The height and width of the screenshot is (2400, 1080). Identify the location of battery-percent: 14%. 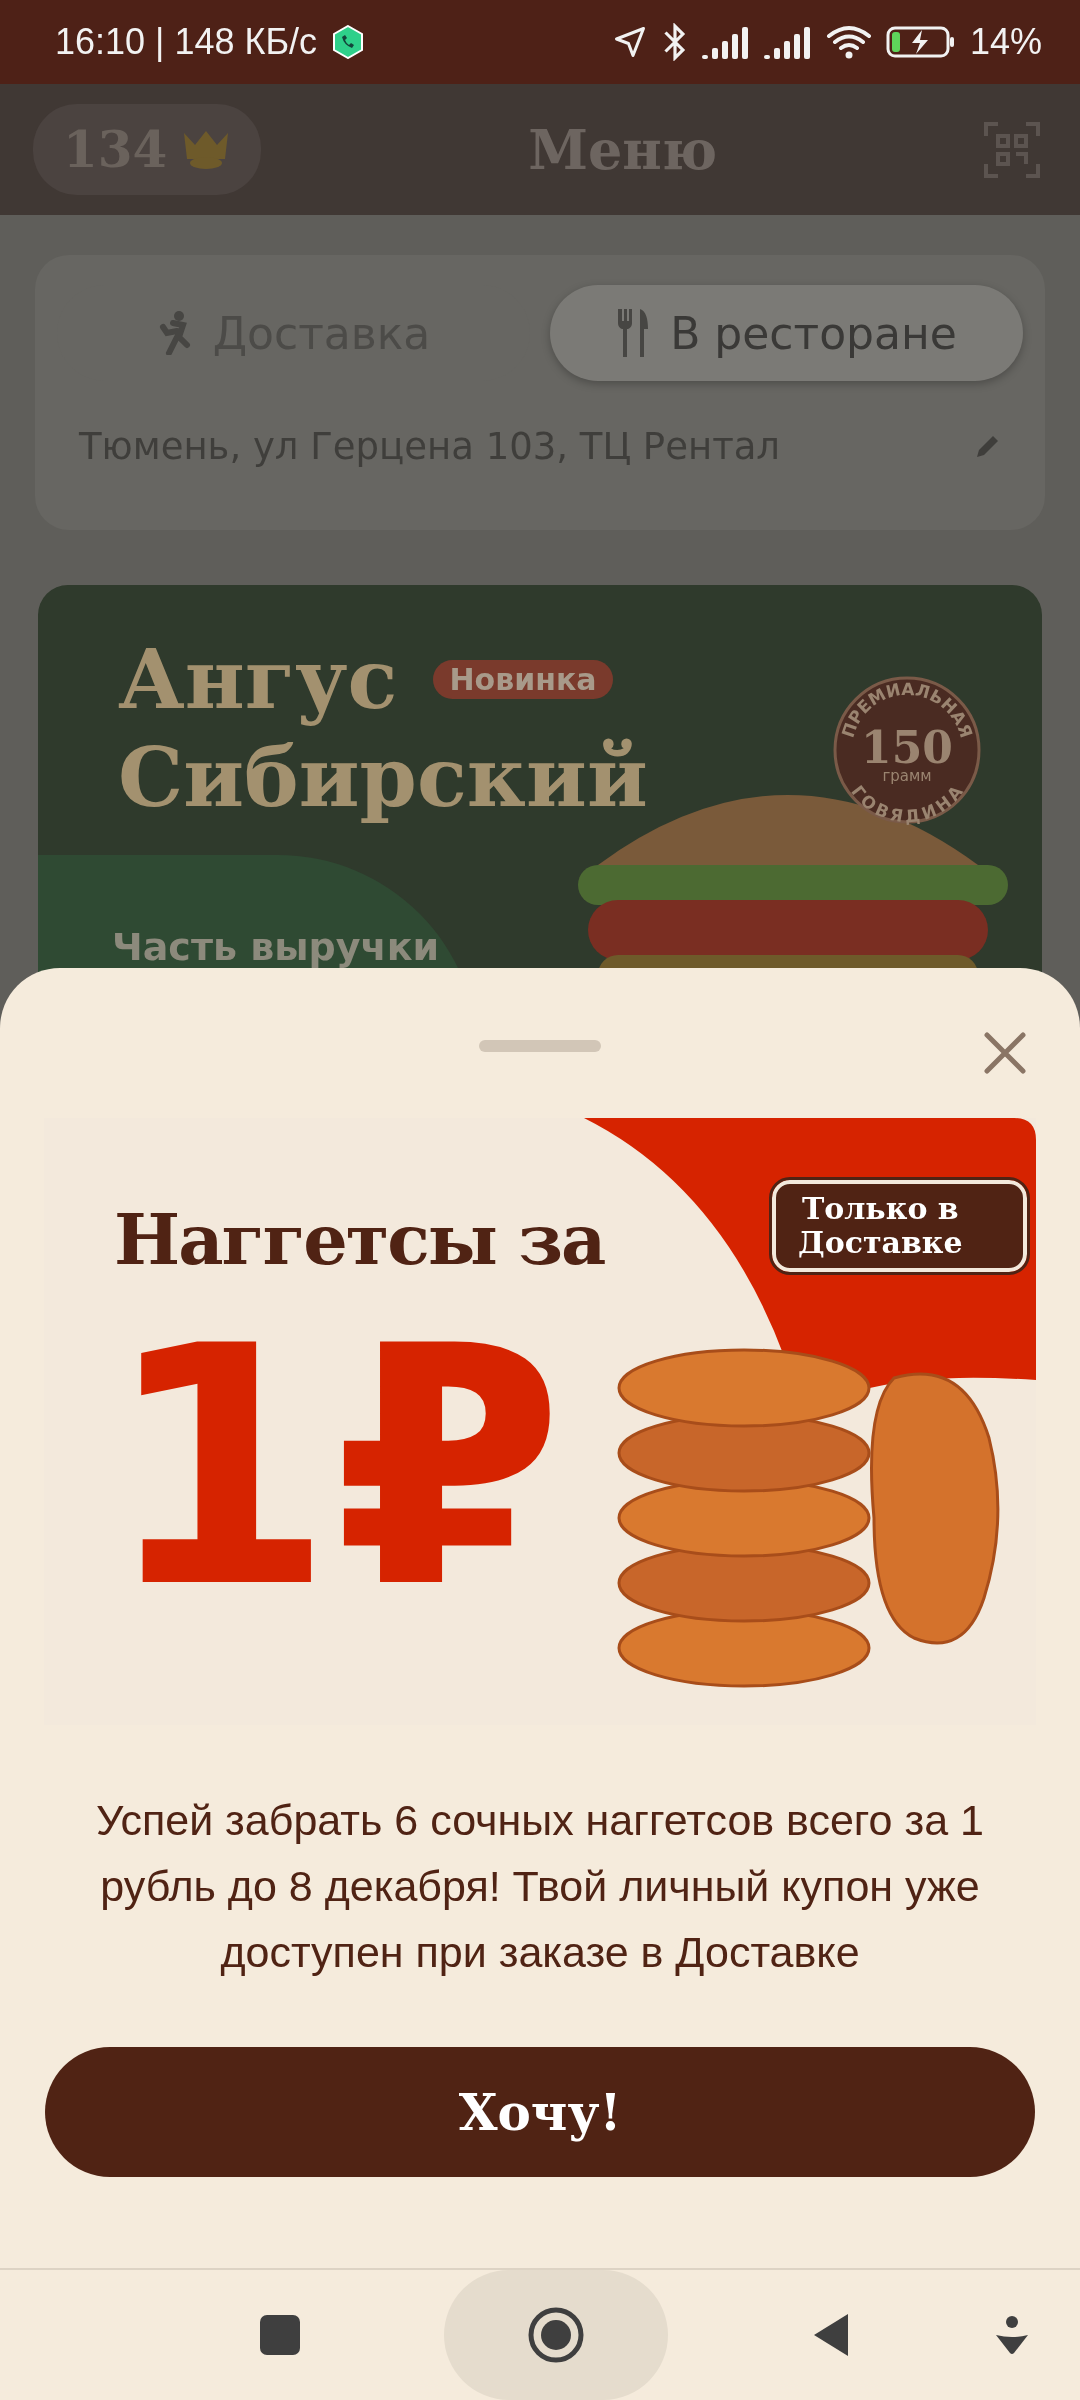
(1005, 42).